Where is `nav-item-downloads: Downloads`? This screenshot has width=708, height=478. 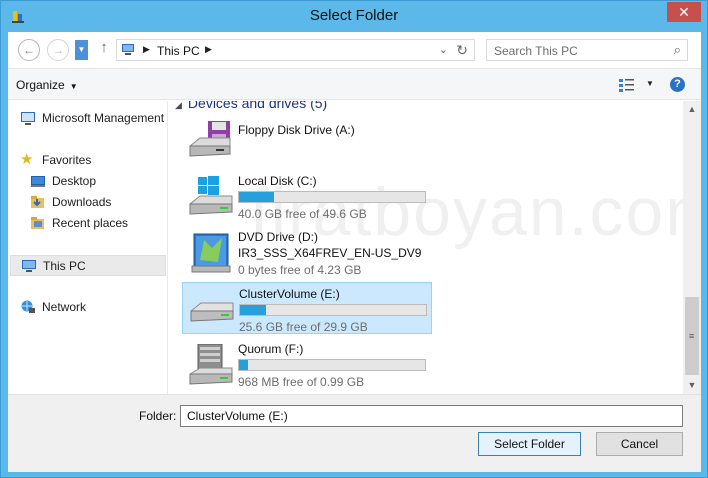
nav-item-downloads: Downloads is located at coordinates (95, 202).